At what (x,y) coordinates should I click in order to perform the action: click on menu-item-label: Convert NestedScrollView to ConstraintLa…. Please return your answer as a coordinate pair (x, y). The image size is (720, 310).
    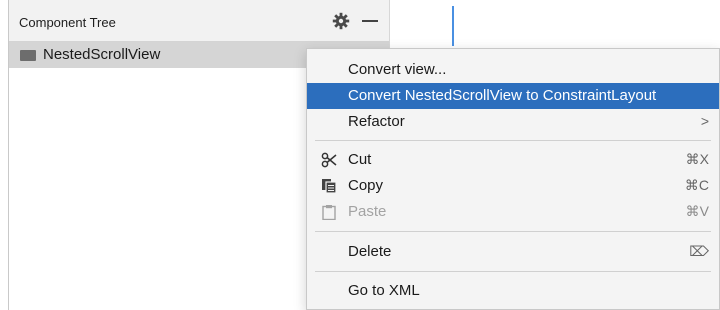
    Looking at the image, I should click on (502, 95).